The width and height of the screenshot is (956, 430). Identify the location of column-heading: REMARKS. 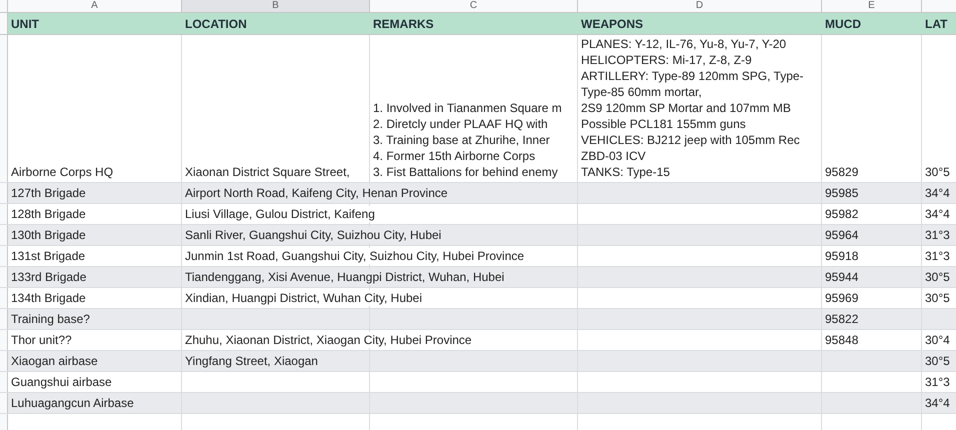
(403, 24).